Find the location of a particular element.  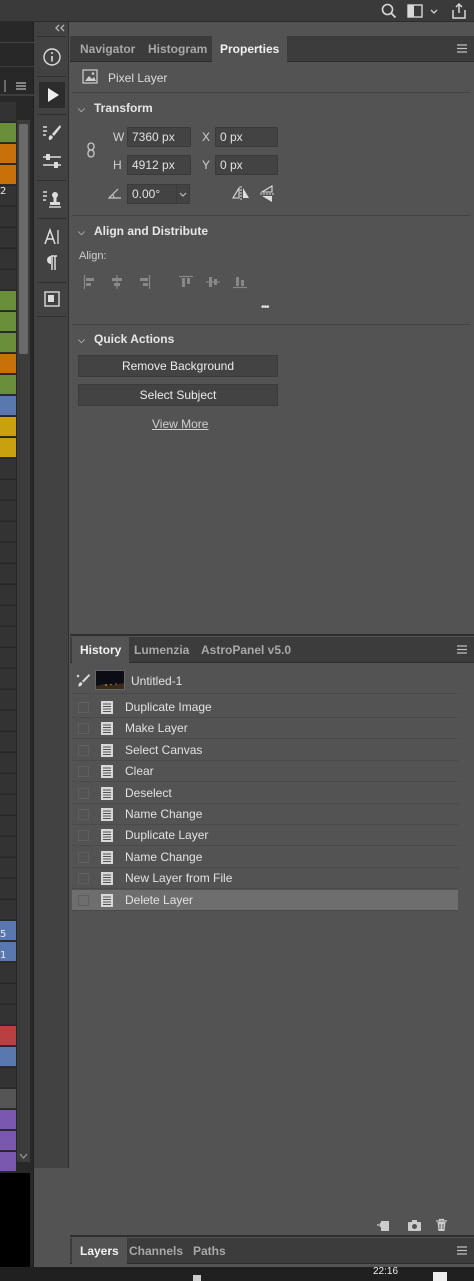

trash-icon is located at coordinates (441, 1225).